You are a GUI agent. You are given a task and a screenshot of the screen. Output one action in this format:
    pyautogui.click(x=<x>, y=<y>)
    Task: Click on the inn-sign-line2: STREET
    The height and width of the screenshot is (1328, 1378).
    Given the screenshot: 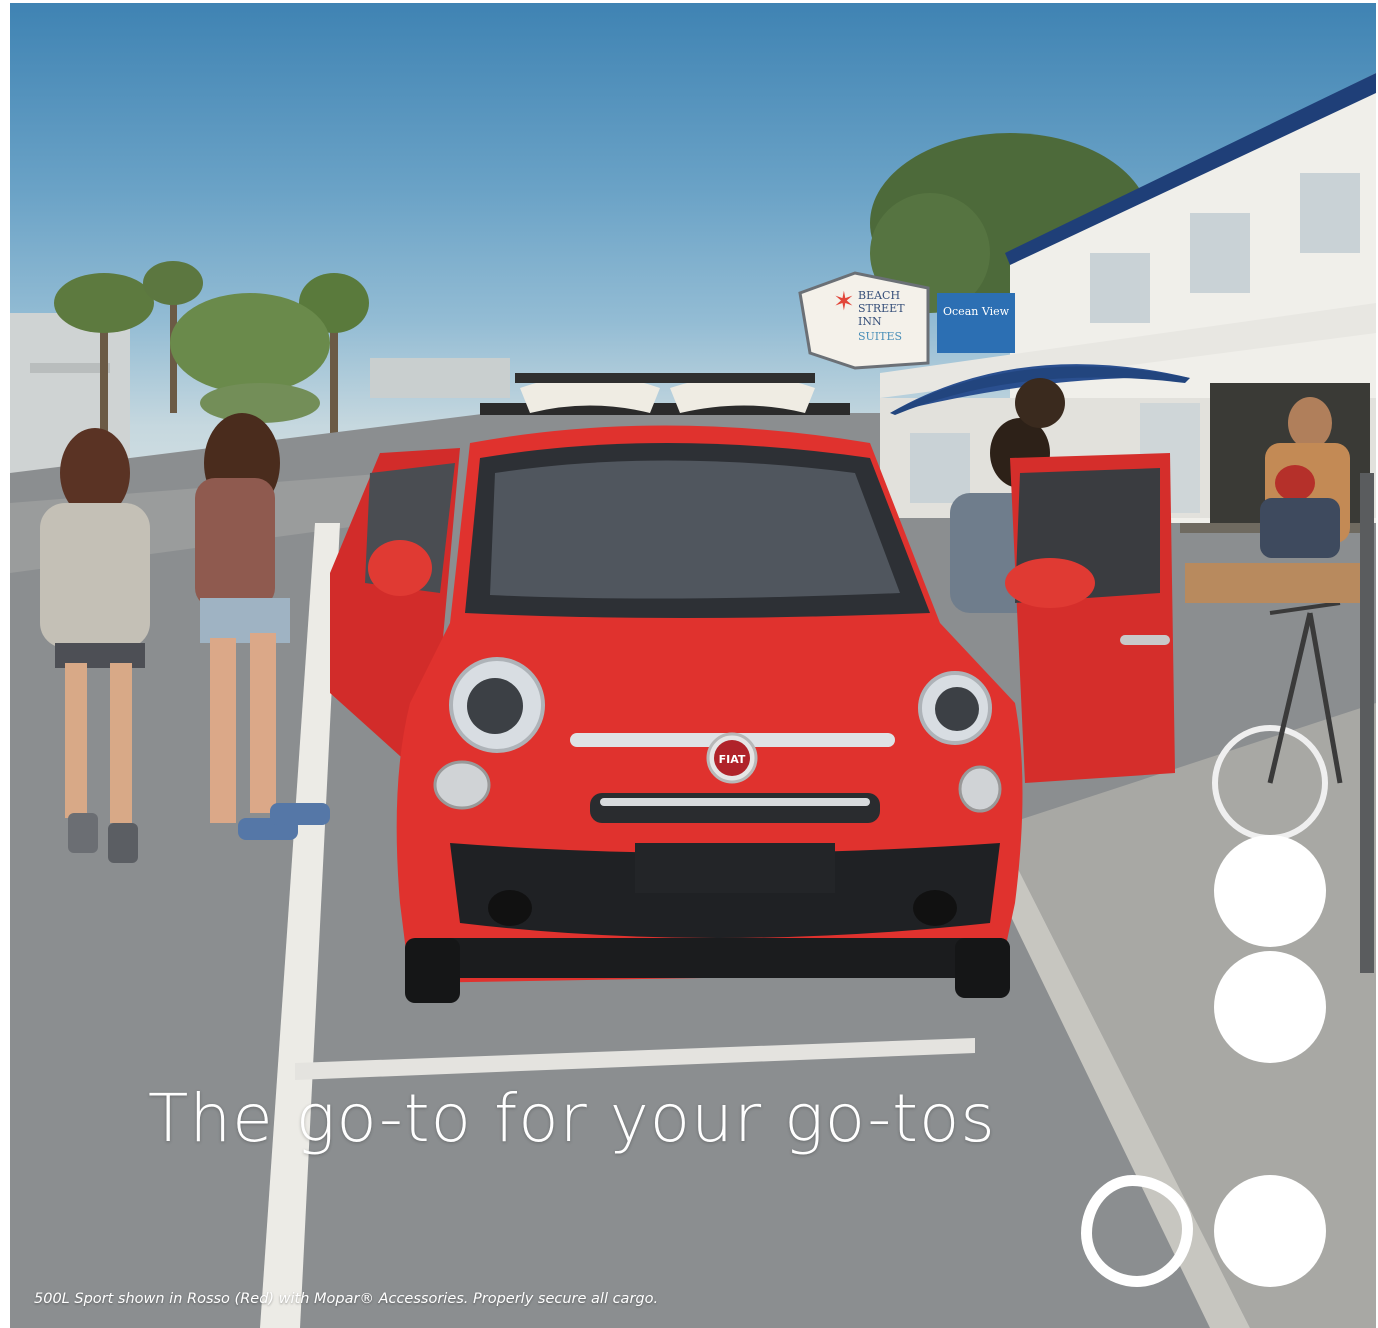 What is the action you would take?
    pyautogui.click(x=881, y=308)
    